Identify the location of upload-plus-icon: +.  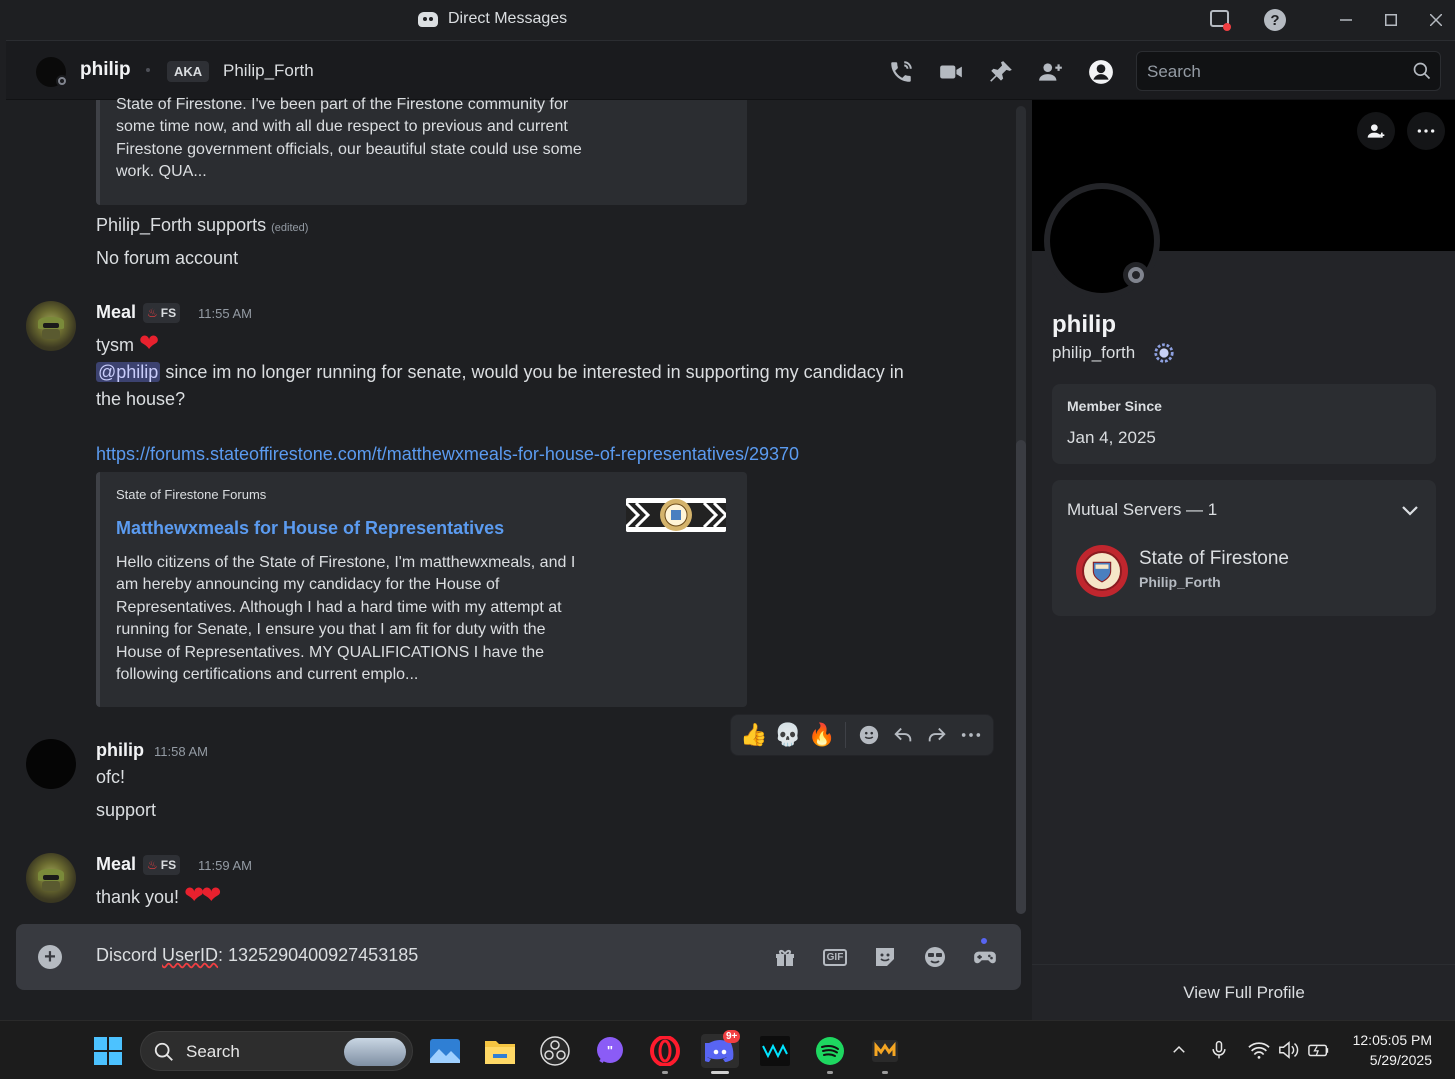
(50, 957).